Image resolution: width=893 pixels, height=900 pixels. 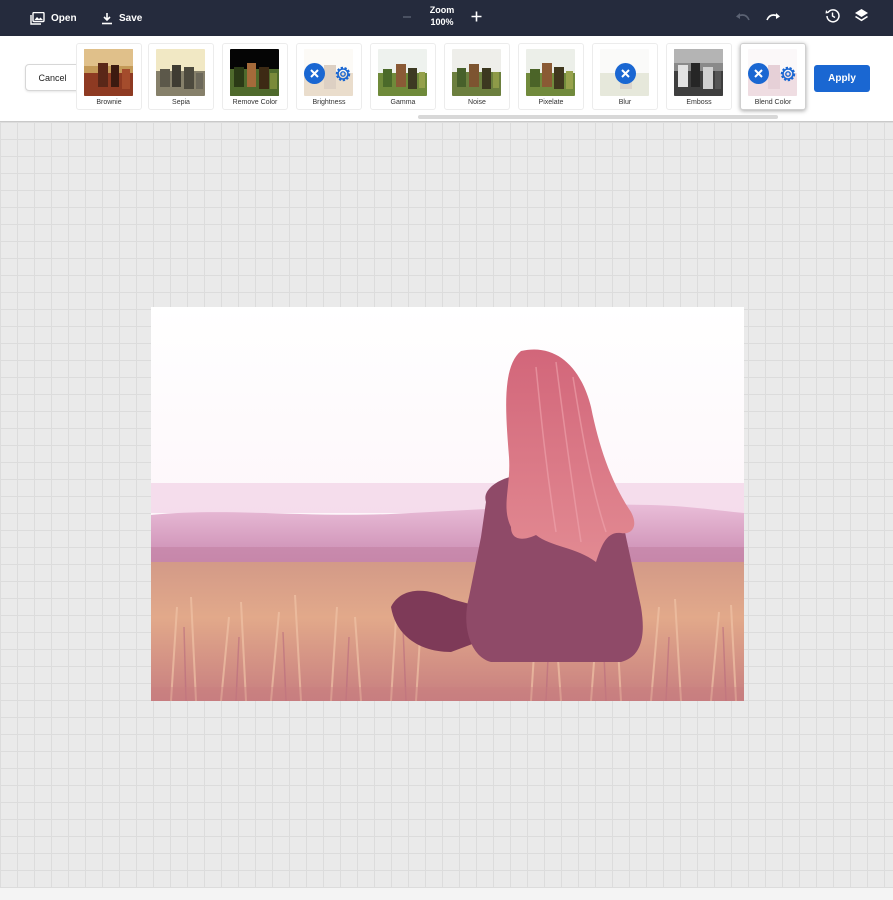 I want to click on zoom-in-button, so click(x=476, y=18).